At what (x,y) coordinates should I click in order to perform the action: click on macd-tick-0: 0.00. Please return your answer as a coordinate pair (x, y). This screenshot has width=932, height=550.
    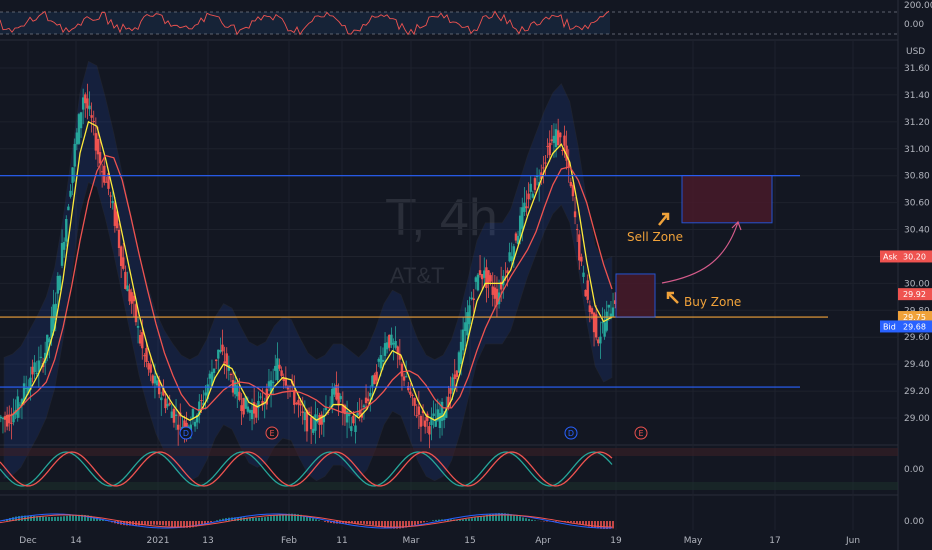
    Looking at the image, I should click on (914, 522).